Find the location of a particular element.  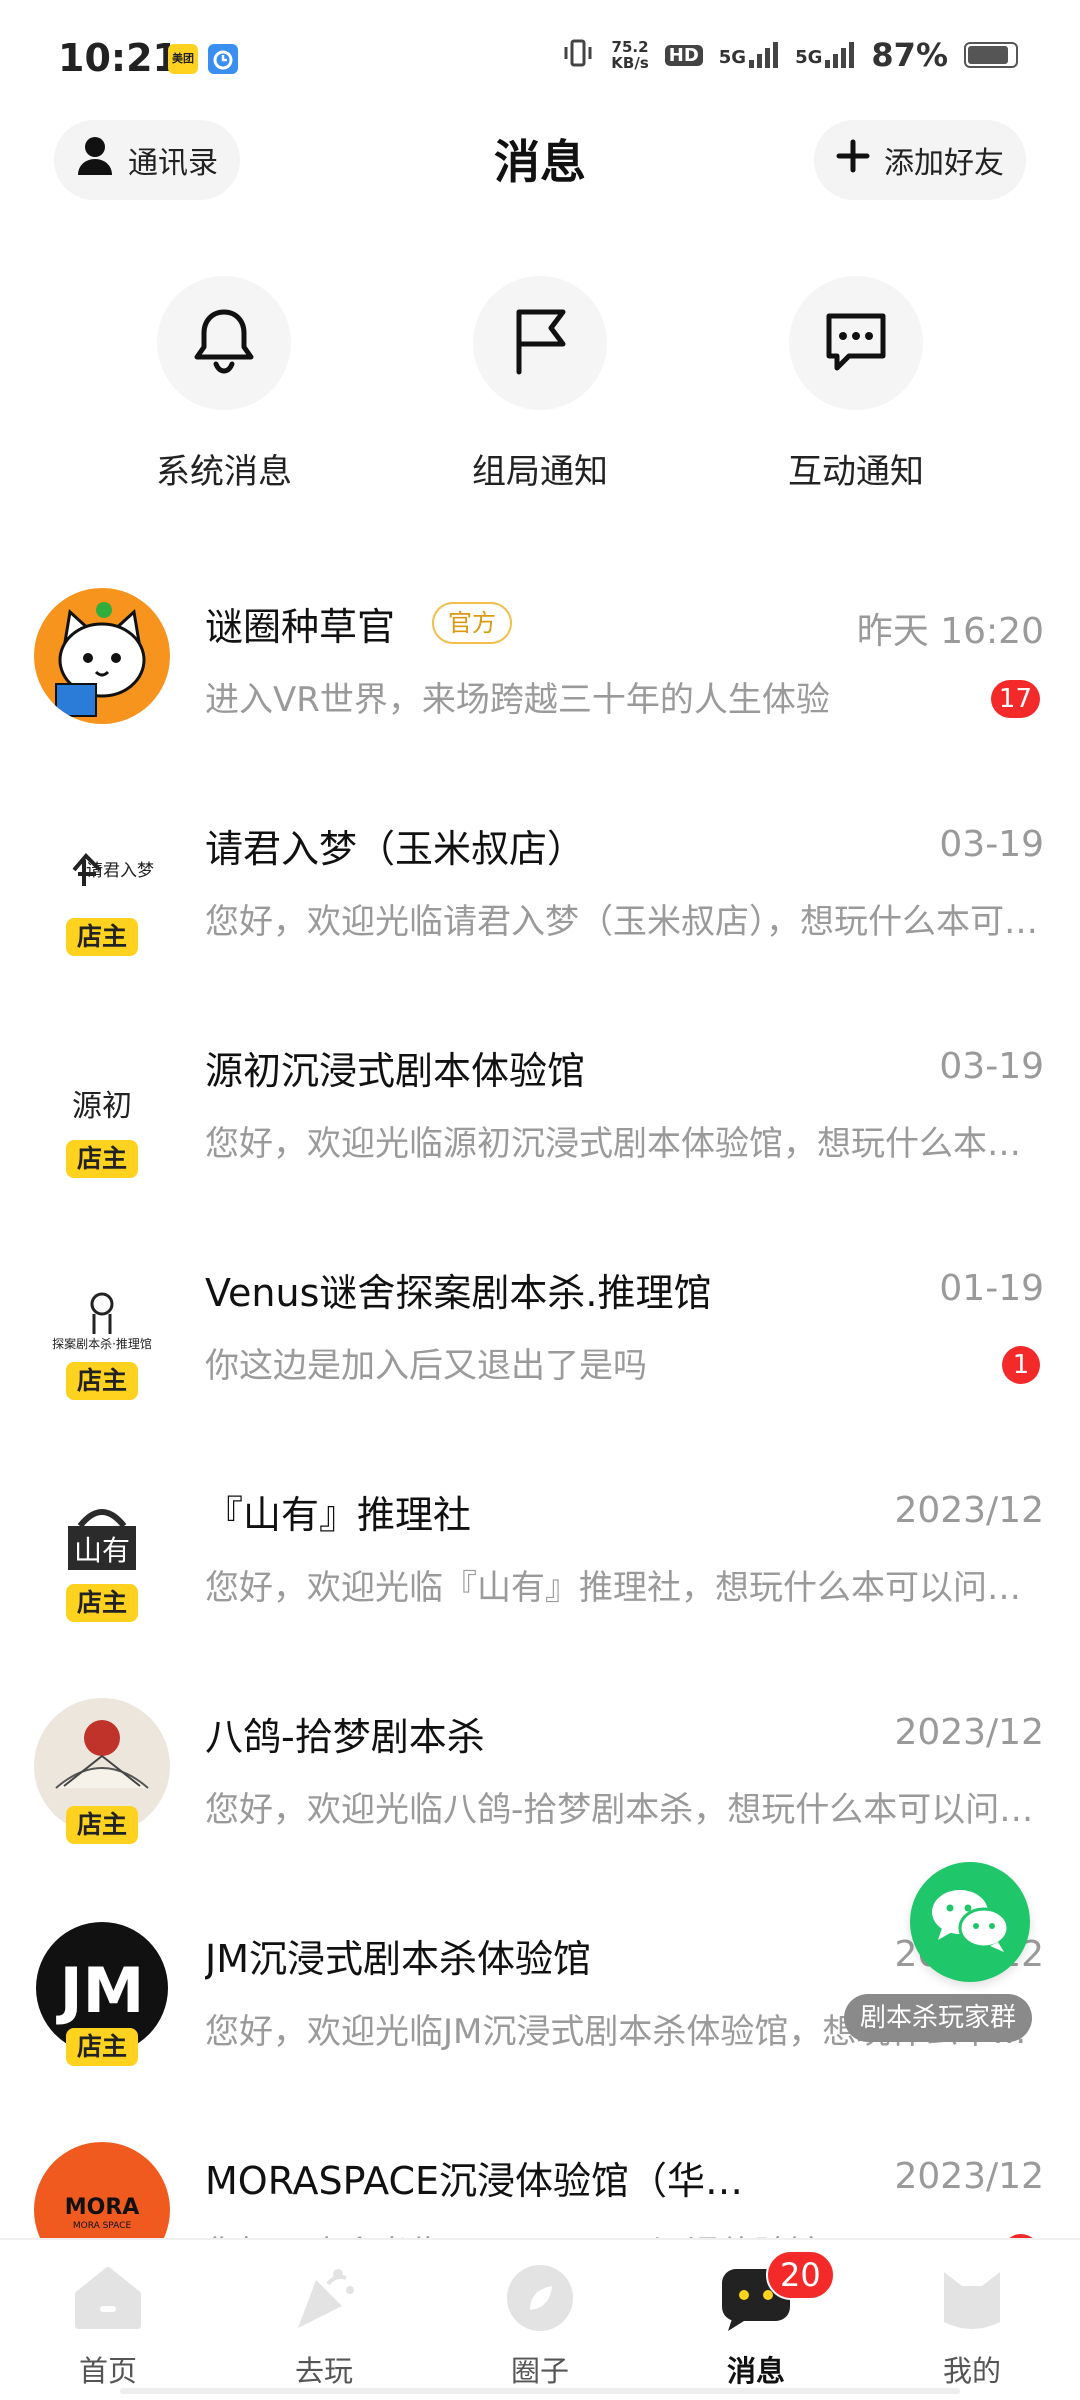

system-messages-button: 系统消息 is located at coordinates (224, 384).